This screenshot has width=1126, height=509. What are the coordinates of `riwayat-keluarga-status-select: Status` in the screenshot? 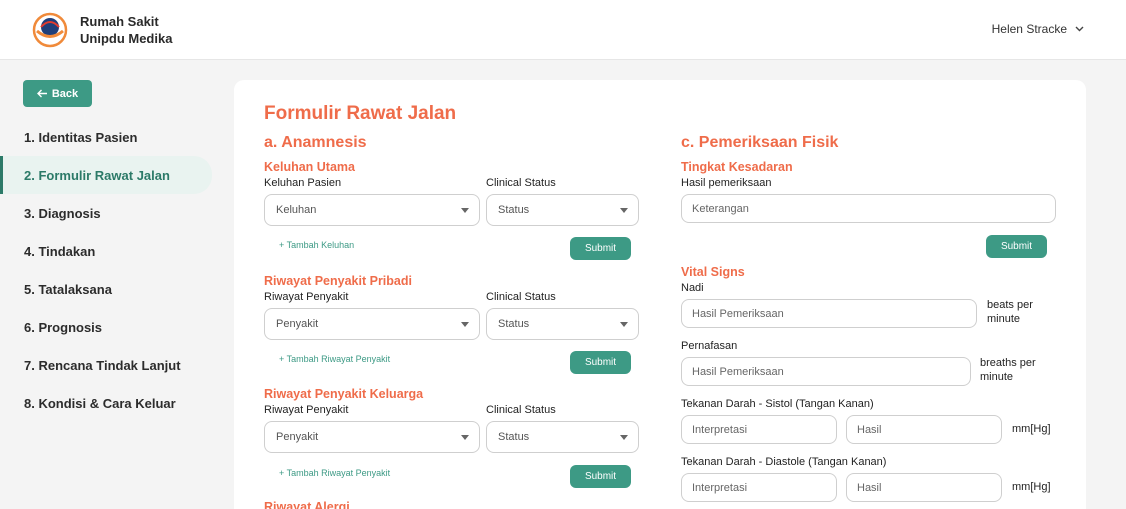 It's located at (562, 437).